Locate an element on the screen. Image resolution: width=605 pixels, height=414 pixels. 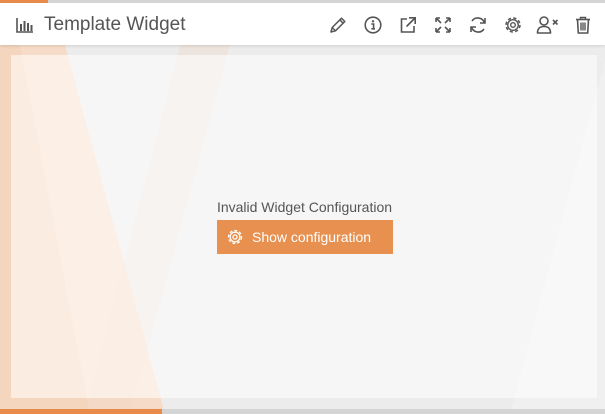
widget-title: Template Widget is located at coordinates (115, 24).